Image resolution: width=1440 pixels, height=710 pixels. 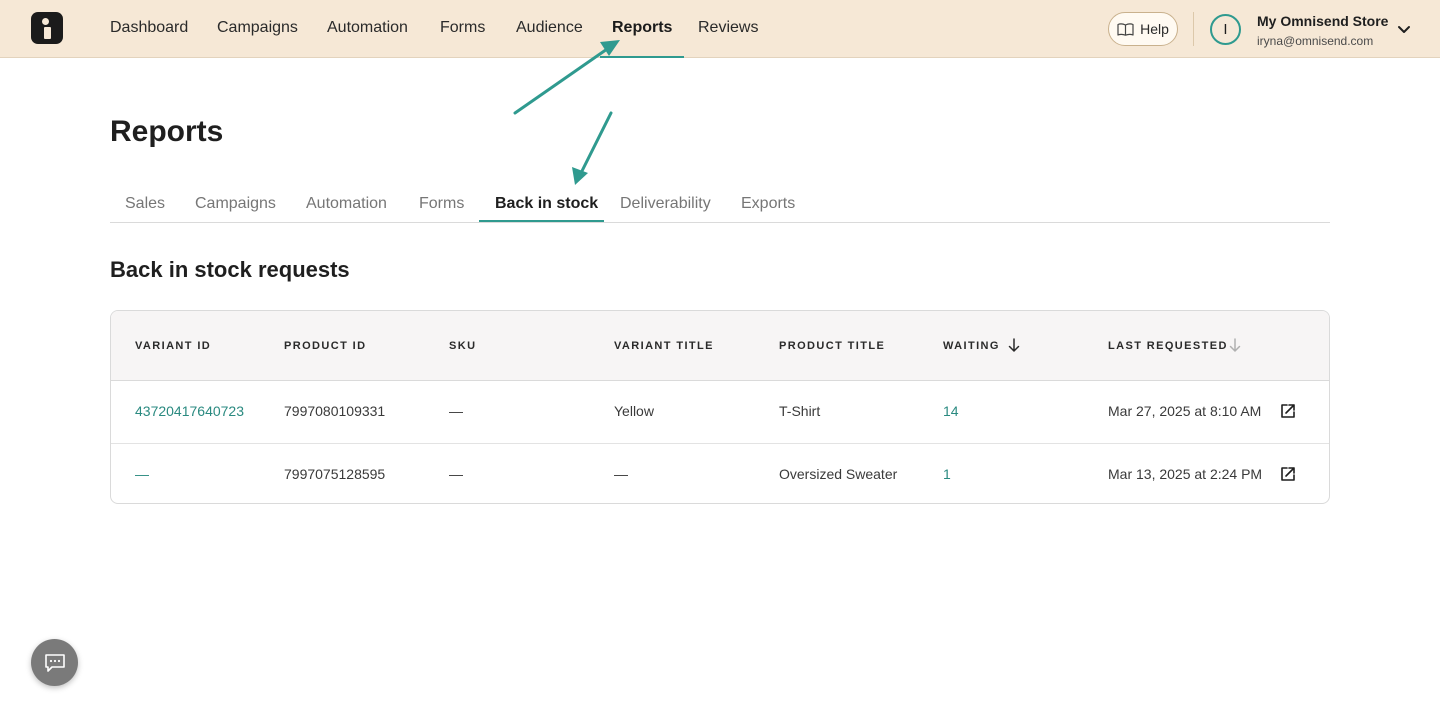 What do you see at coordinates (47, 28) in the screenshot?
I see `logo-icon` at bounding box center [47, 28].